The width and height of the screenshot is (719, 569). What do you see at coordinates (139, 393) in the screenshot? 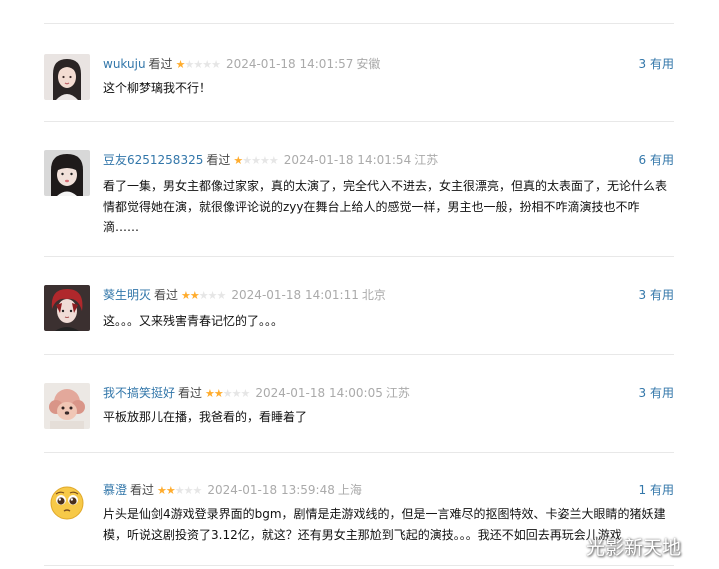
I see `comment-username-link: 我不搞笑挺好` at bounding box center [139, 393].